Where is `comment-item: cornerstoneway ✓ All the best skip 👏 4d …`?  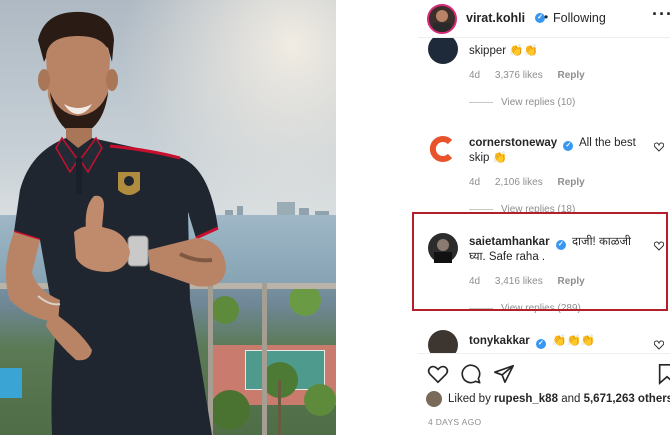 comment-item: cornerstoneway ✓ All the best skip 👏 4d … is located at coordinates (544, 177).